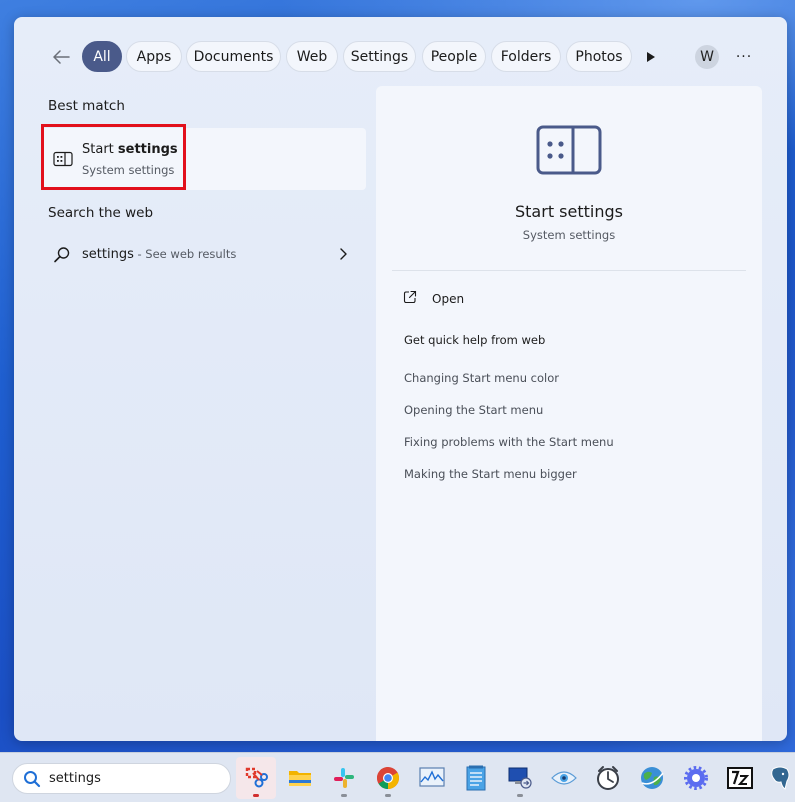  What do you see at coordinates (134, 778) in the screenshot?
I see `taskbar-search-input` at bounding box center [134, 778].